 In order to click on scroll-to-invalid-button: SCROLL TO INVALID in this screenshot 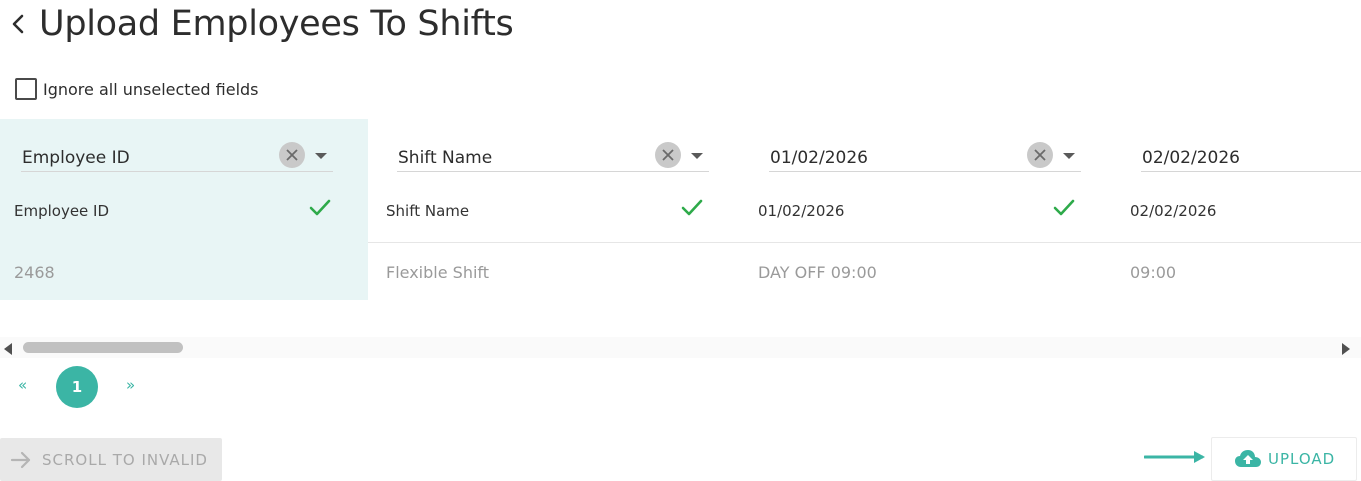, I will do `click(111, 459)`.